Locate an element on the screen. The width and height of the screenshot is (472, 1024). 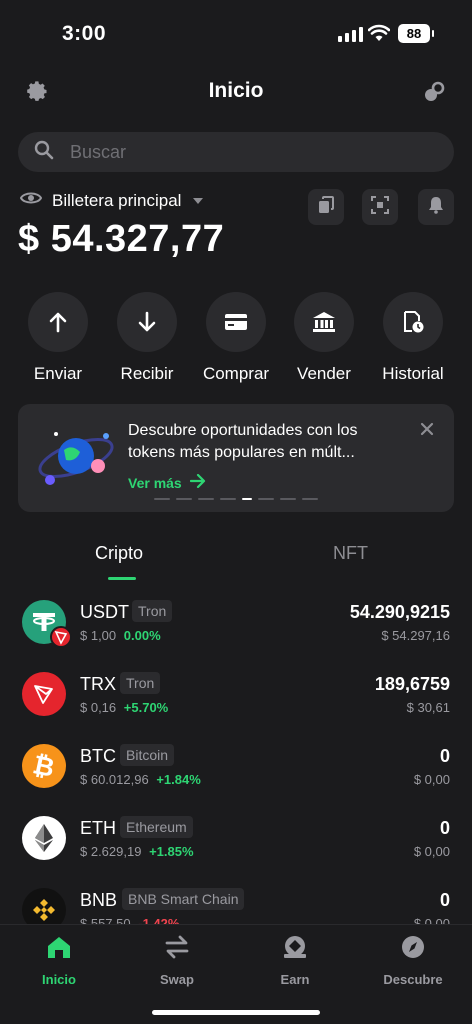
nav-earn-label: Earn is located at coordinates (295, 979).